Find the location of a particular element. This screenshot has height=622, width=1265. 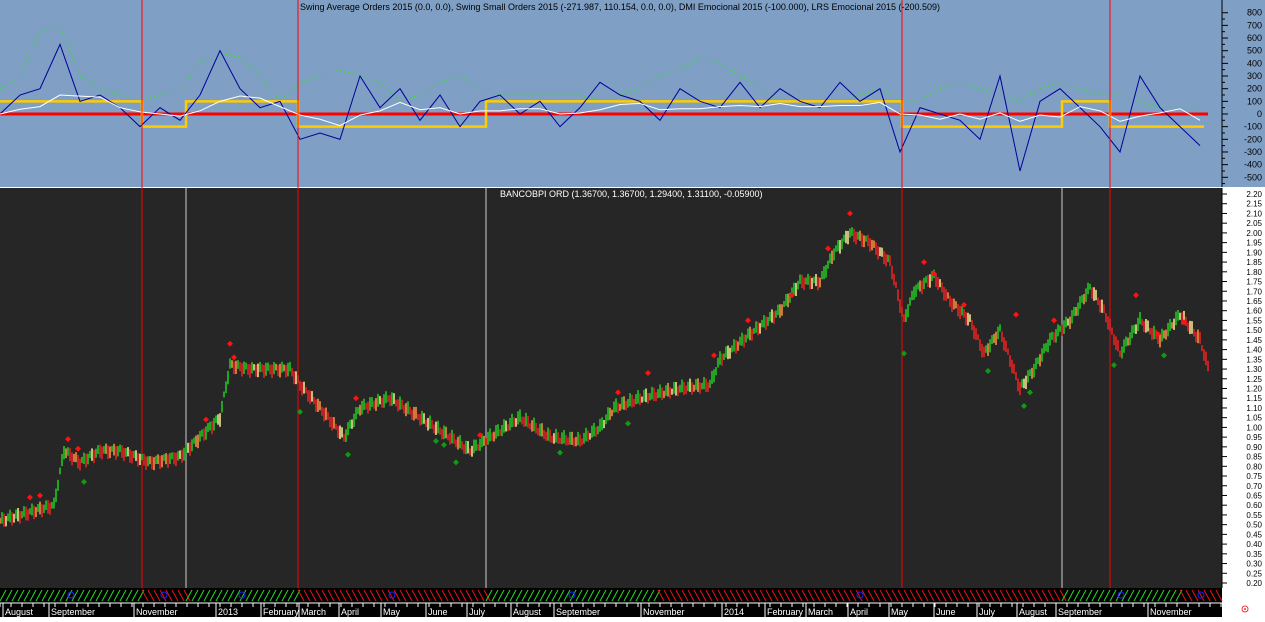

y-tick-label: -200 is located at coordinates (1253, 139).